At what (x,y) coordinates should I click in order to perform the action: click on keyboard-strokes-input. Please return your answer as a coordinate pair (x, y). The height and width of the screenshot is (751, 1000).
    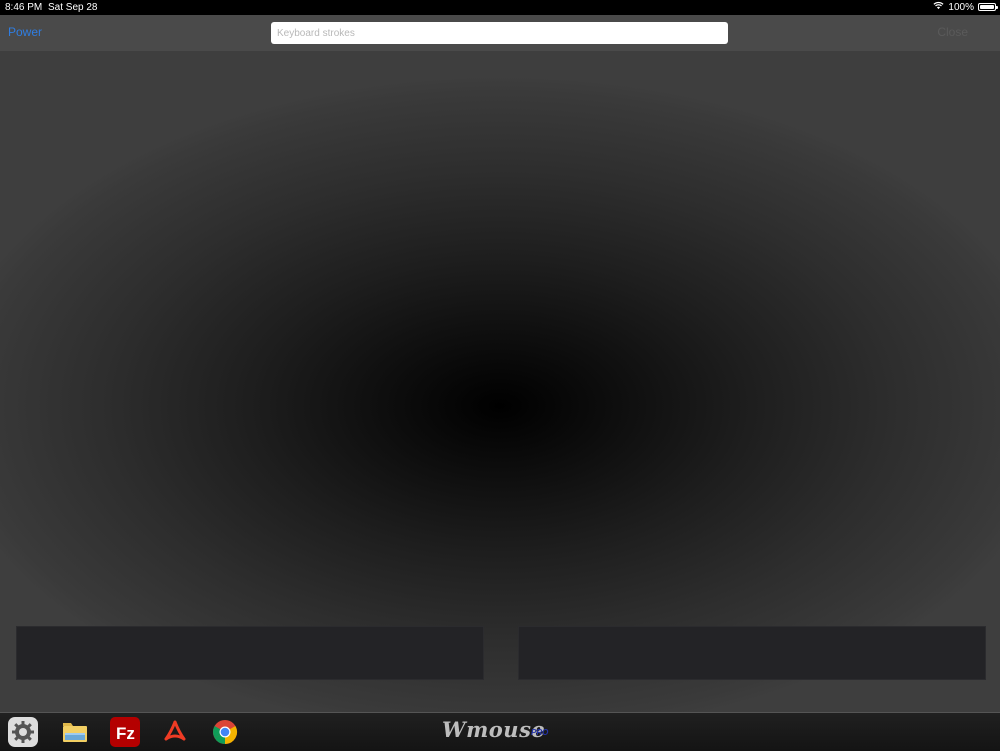
    Looking at the image, I should click on (499, 33).